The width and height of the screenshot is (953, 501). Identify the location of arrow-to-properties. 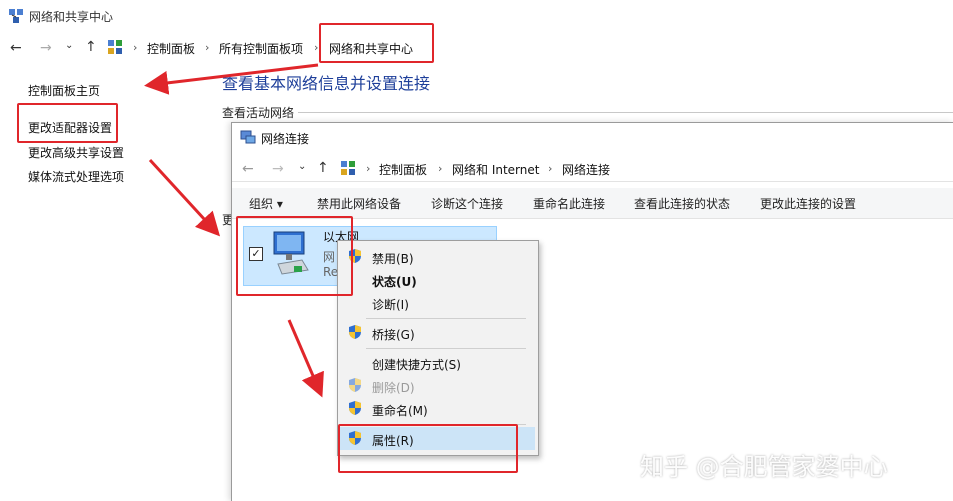
(305, 358).